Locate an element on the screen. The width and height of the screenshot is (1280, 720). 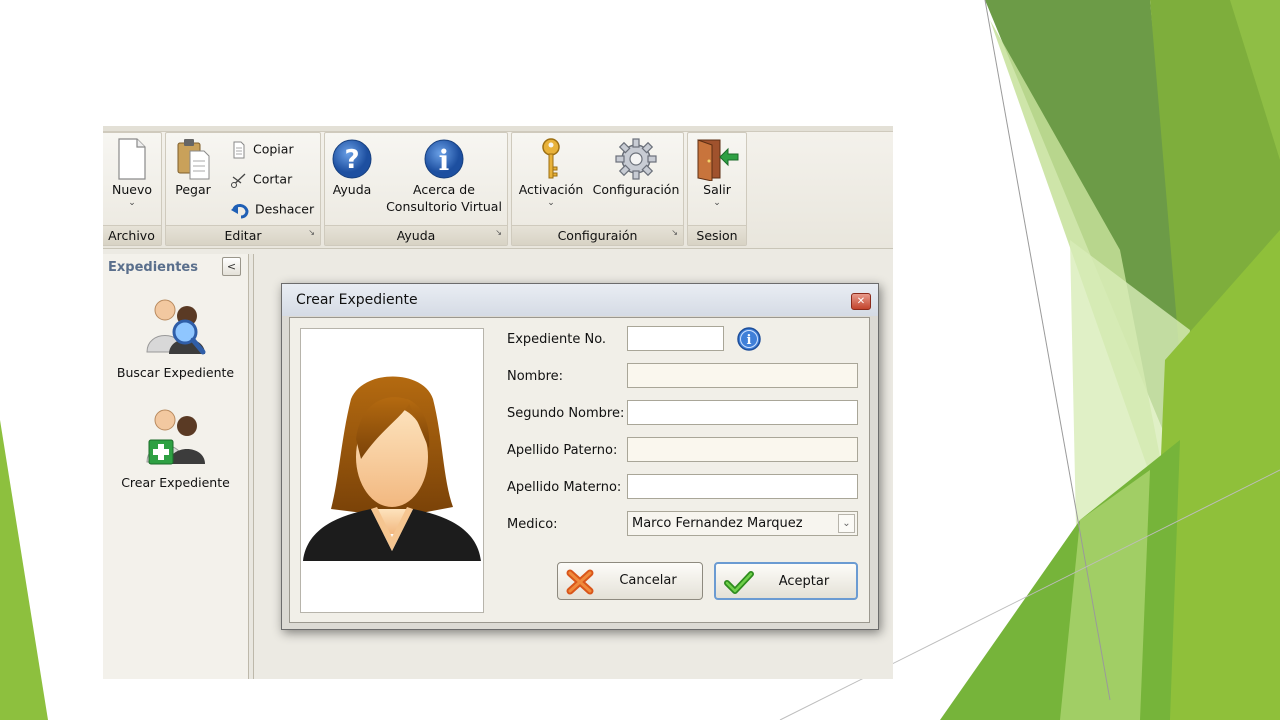
configuracion-button: Configuración is located at coordinates (636, 167).